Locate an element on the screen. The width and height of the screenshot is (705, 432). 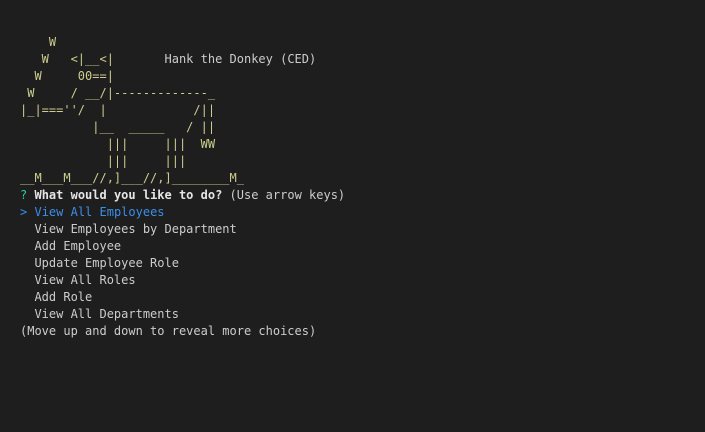
banner-line: __M___M___//,]___//,]________M_ is located at coordinates (132, 178).